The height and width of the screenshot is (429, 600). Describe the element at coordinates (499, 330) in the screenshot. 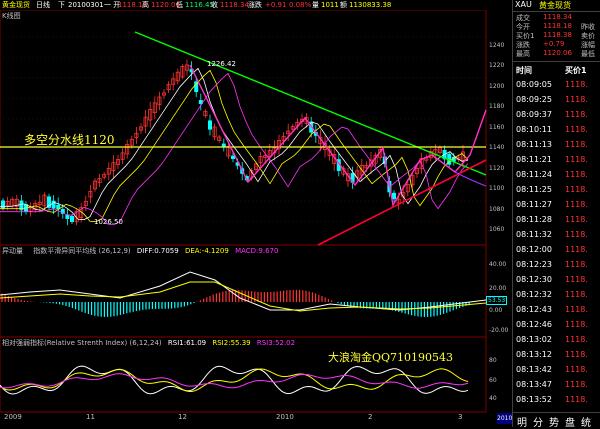

I see `macd-tick: -20.00` at that location.